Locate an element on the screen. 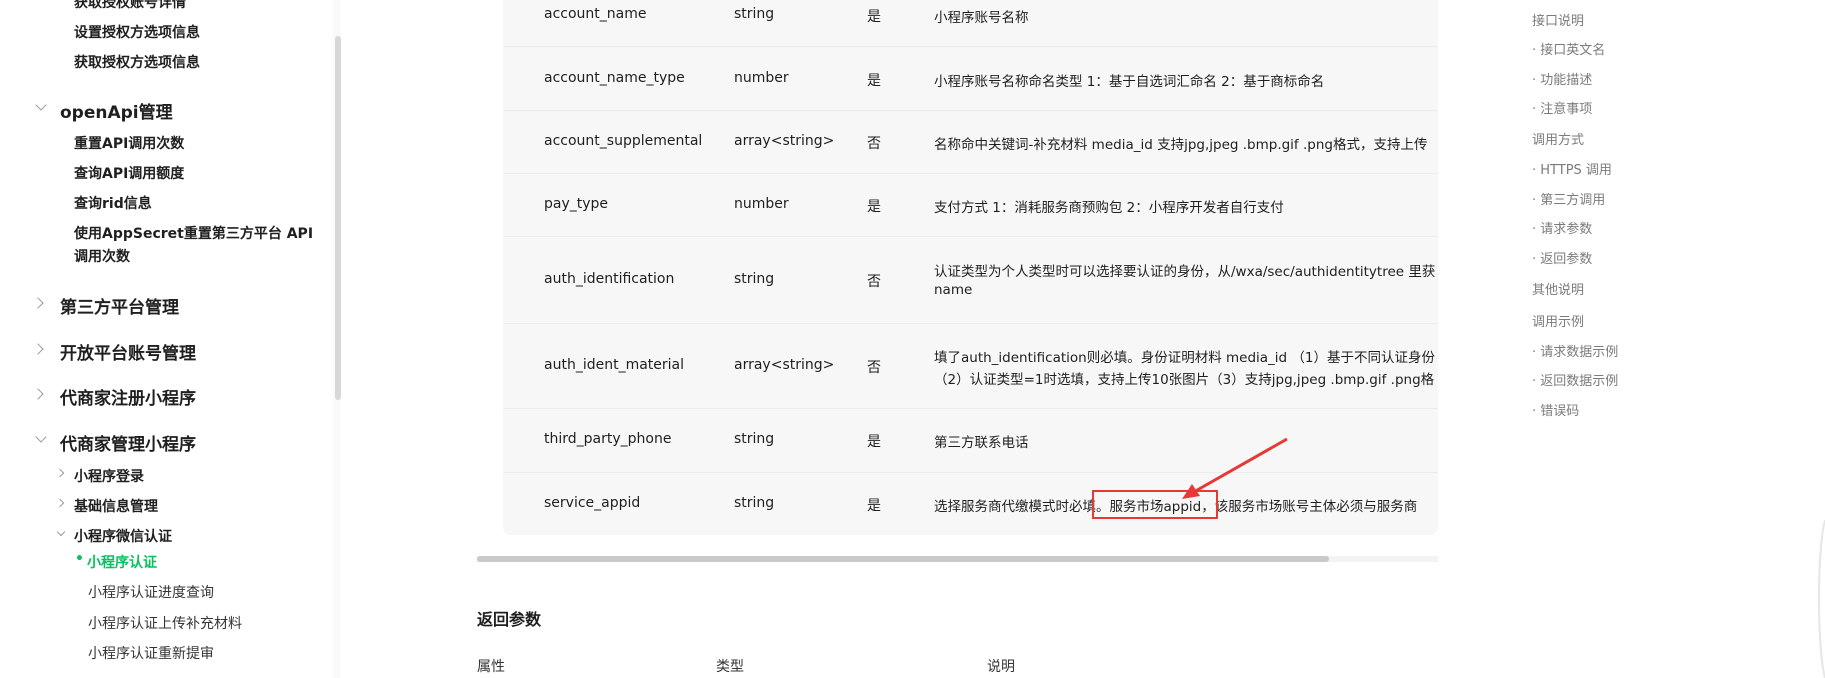 This screenshot has height=678, width=1825. param-name: account_name is located at coordinates (595, 14).